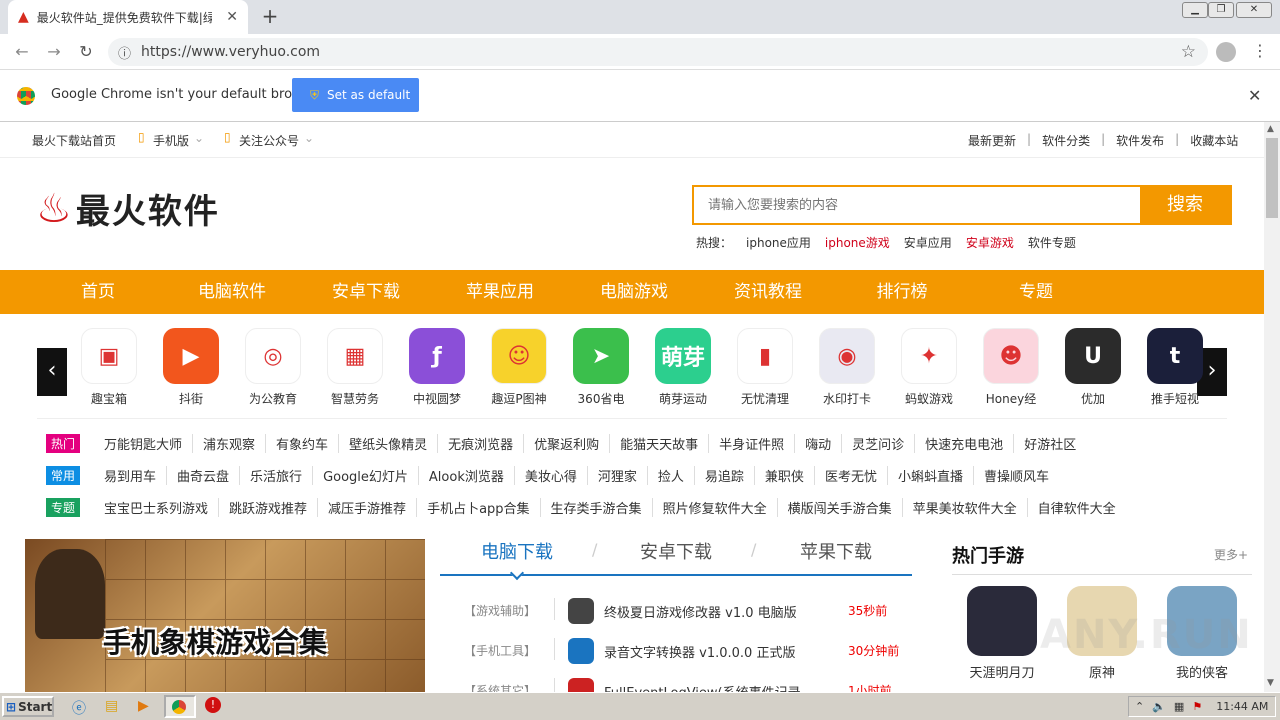  Describe the element at coordinates (1052, 242) in the screenshot. I see `hot-search-link: 软件专题` at that location.